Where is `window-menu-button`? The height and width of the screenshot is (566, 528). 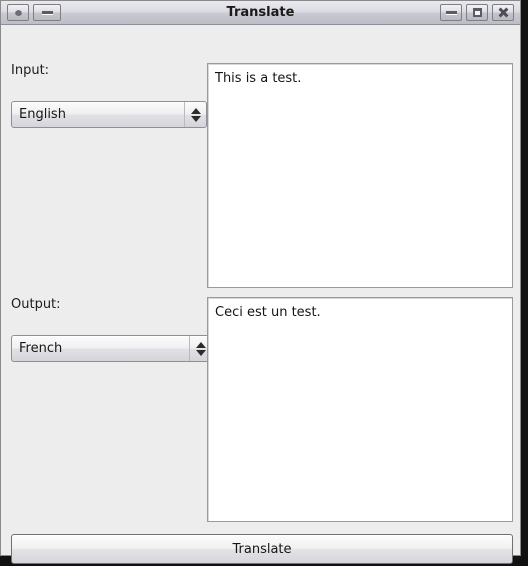 window-menu-button is located at coordinates (18, 12).